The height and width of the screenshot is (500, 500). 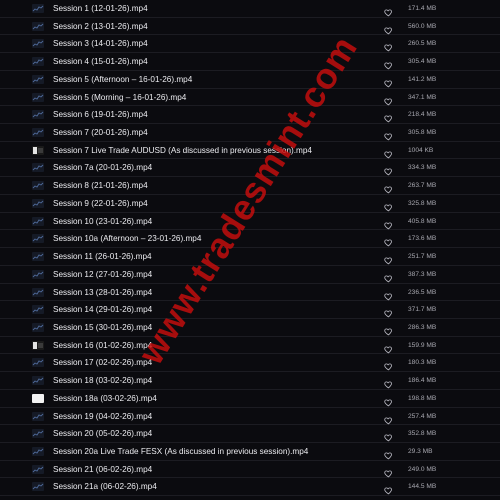 I want to click on file-row: Session 17 (02-02-26).mp4 180.3 MB, so click(x=250, y=363).